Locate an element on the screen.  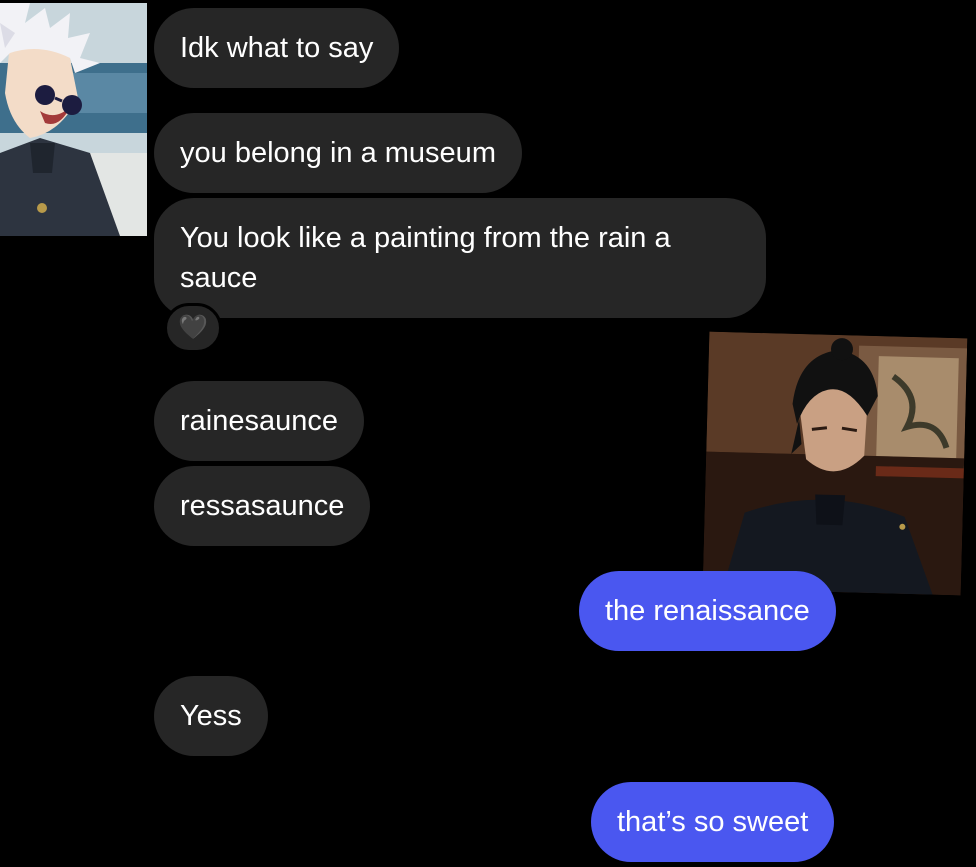
anime-character-white-hair-icon is located at coordinates (73, 119).